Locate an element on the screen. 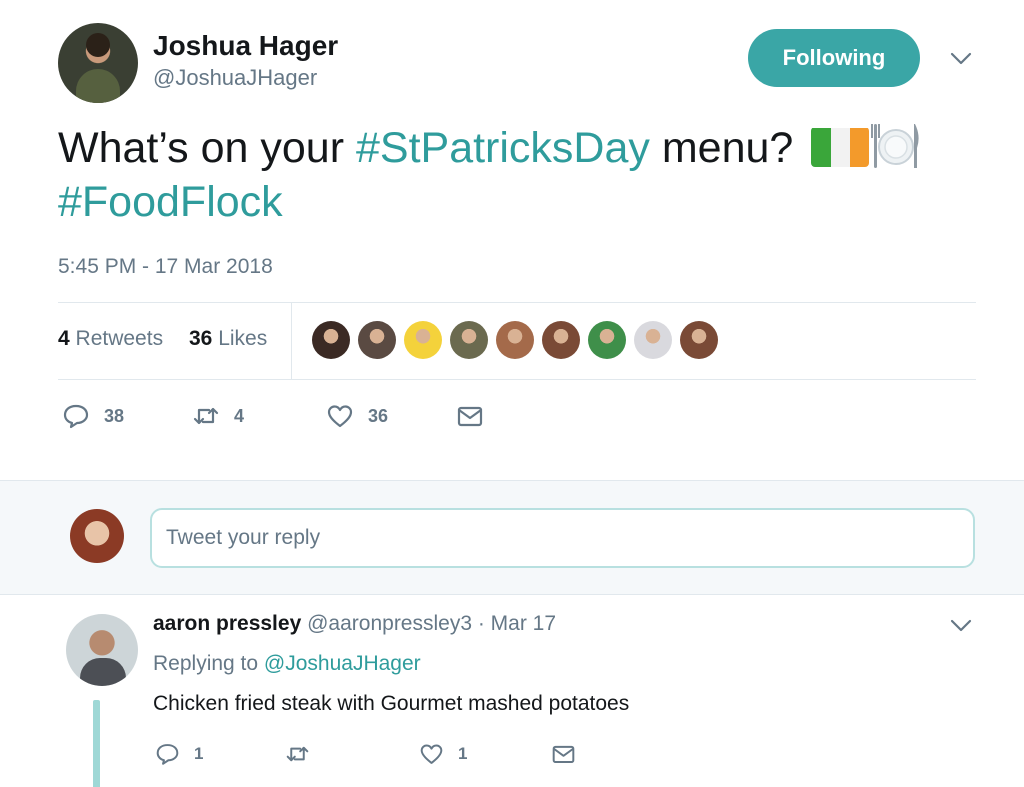 The image size is (1024, 787). reply-count: 1 is located at coordinates (199, 753).